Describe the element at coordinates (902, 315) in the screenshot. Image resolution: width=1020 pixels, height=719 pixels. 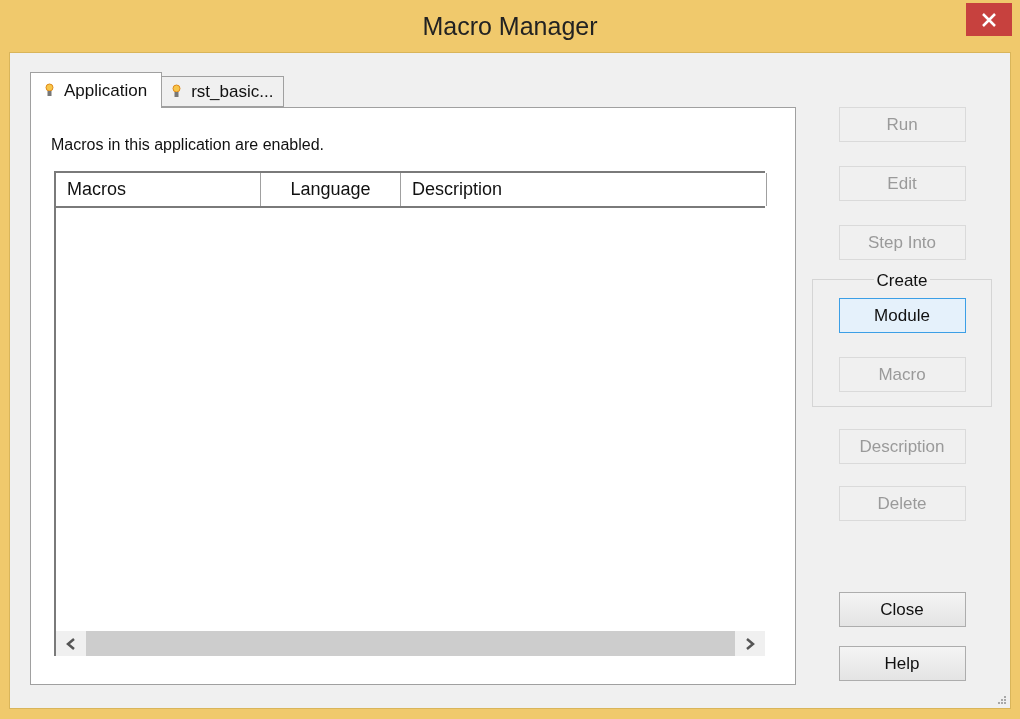
I see `dialog-button: Module` at that location.